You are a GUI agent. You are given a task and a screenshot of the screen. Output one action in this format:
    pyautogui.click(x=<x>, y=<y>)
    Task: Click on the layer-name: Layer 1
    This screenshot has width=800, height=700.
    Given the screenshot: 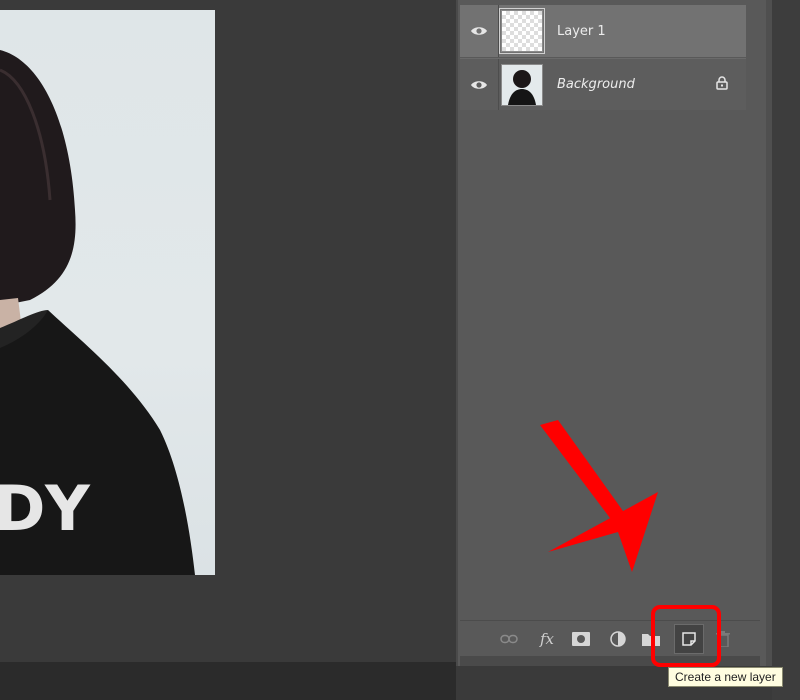 What is the action you would take?
    pyautogui.click(x=581, y=31)
    